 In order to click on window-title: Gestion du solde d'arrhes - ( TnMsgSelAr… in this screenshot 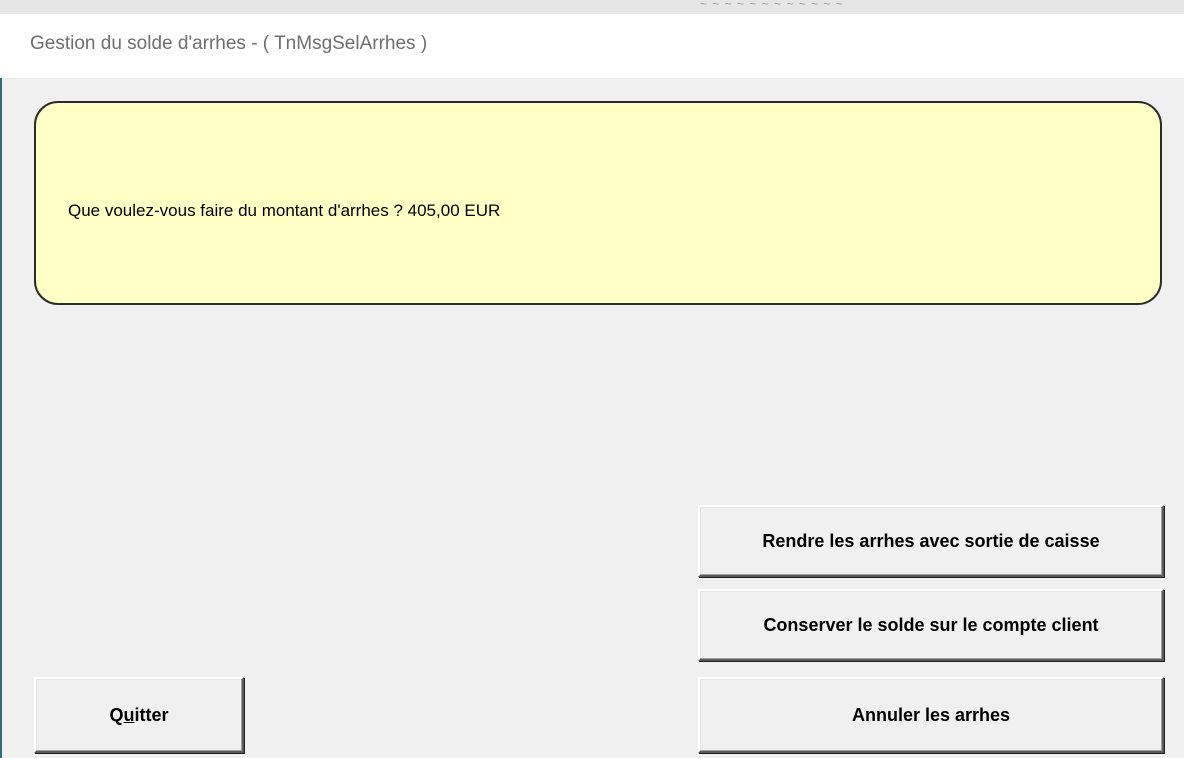, I will do `click(229, 43)`.